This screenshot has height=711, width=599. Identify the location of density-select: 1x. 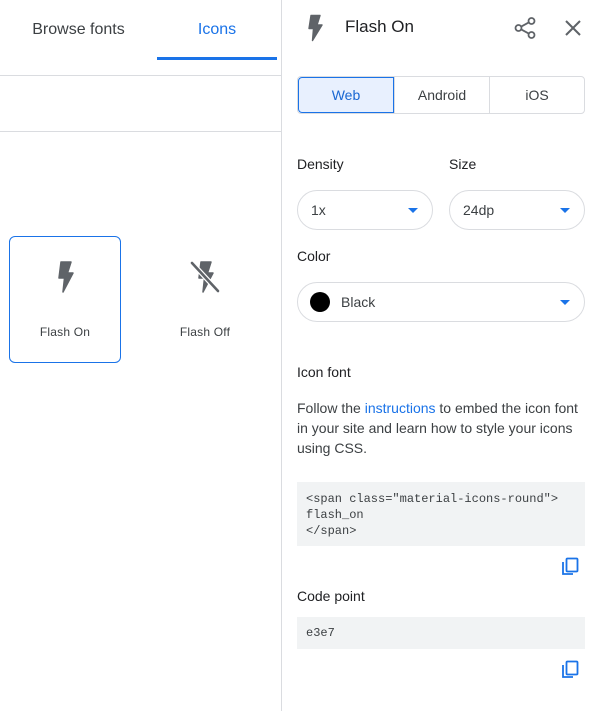
(365, 210).